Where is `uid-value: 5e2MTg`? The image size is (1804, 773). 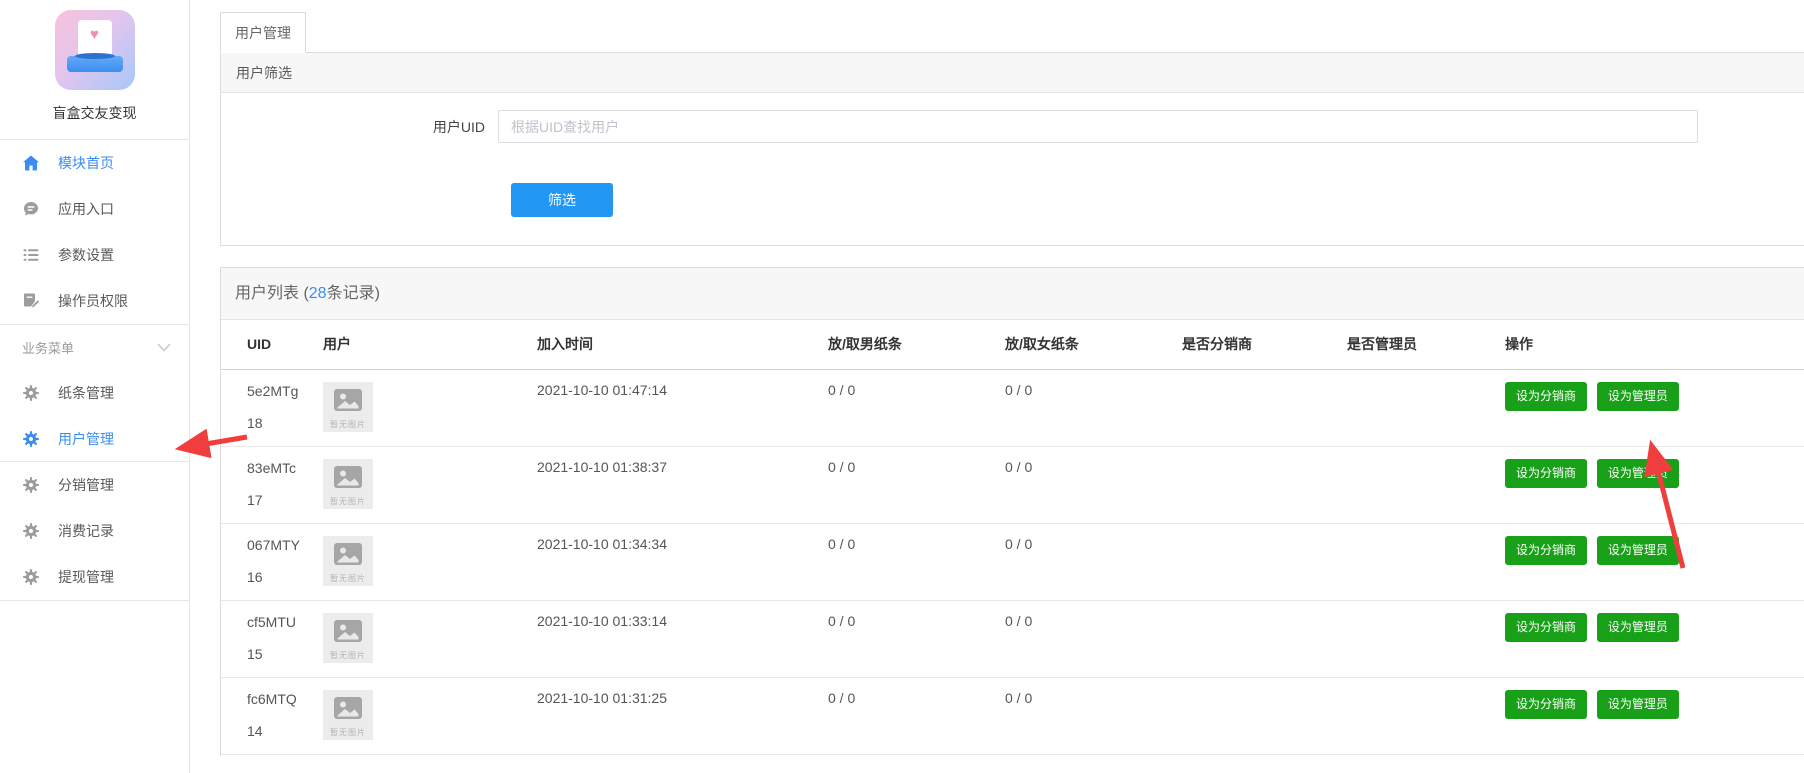 uid-value: 5e2MTg is located at coordinates (273, 390).